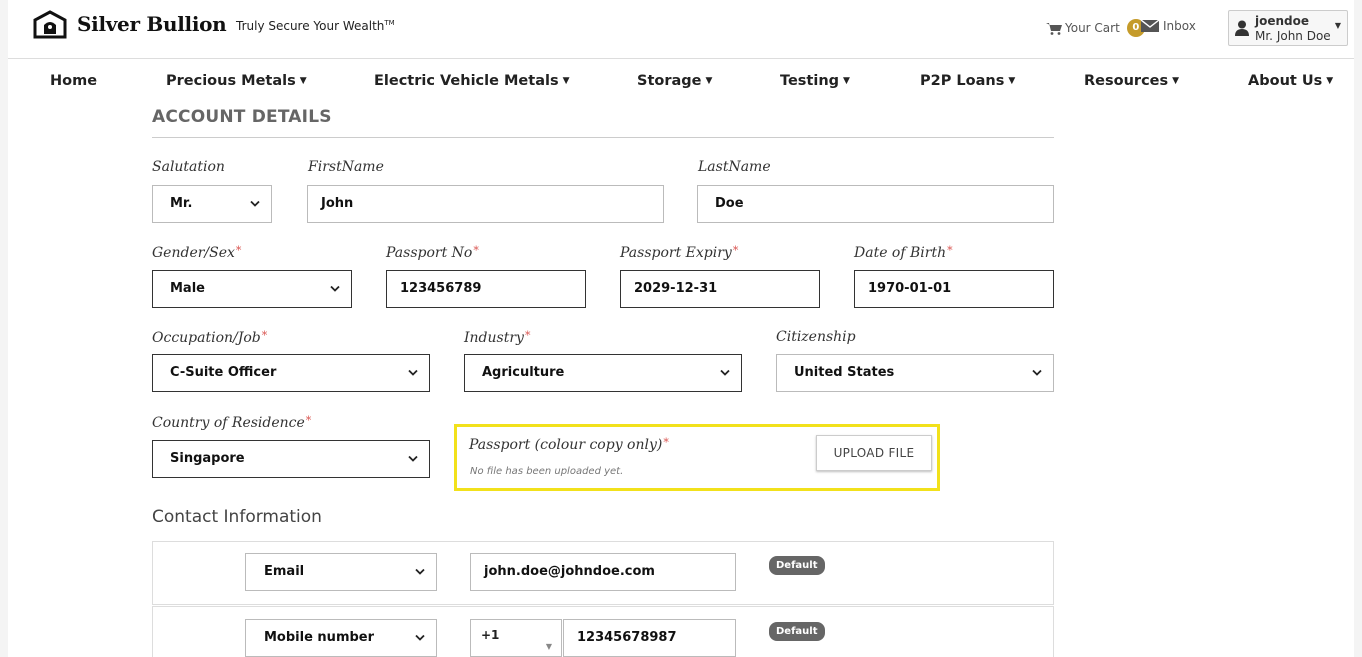  Describe the element at coordinates (603, 137) in the screenshot. I see `section-divider` at that location.